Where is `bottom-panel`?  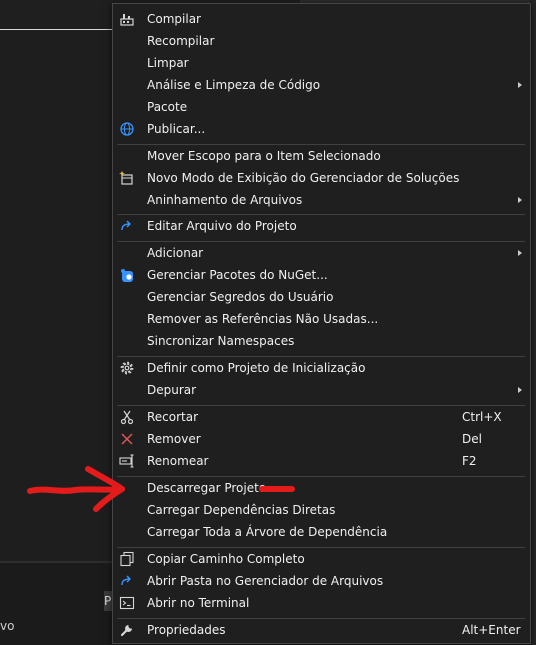 bottom-panel is located at coordinates (56, 604).